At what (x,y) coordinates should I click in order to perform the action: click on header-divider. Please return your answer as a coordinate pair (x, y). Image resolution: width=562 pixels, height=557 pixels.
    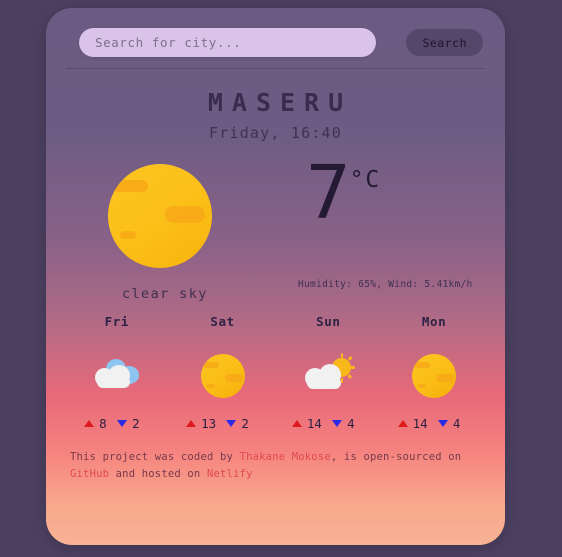
    Looking at the image, I should click on (275, 68).